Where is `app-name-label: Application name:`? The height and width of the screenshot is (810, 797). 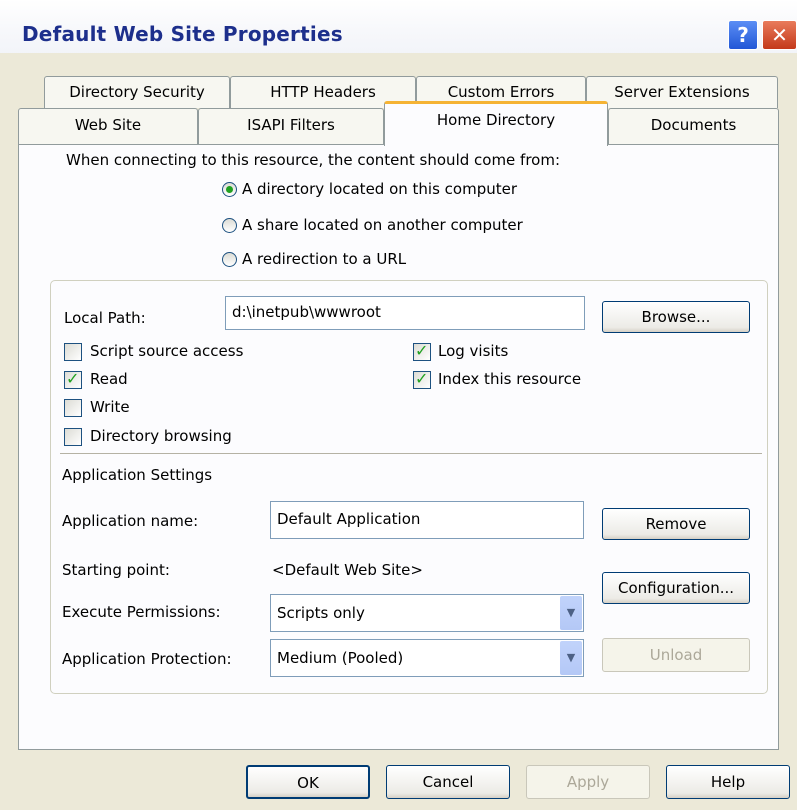 app-name-label: Application name: is located at coordinates (130, 521).